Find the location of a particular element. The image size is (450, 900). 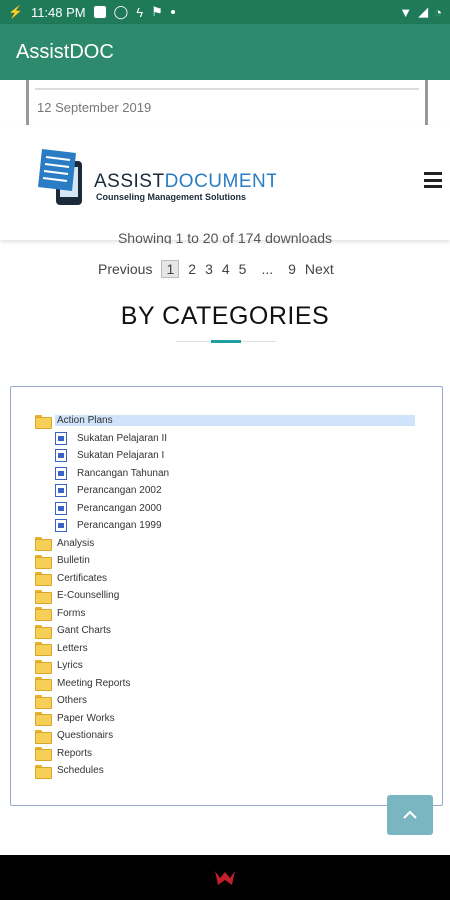

tree-folder-label: E-Counselling is located at coordinates (88, 596).